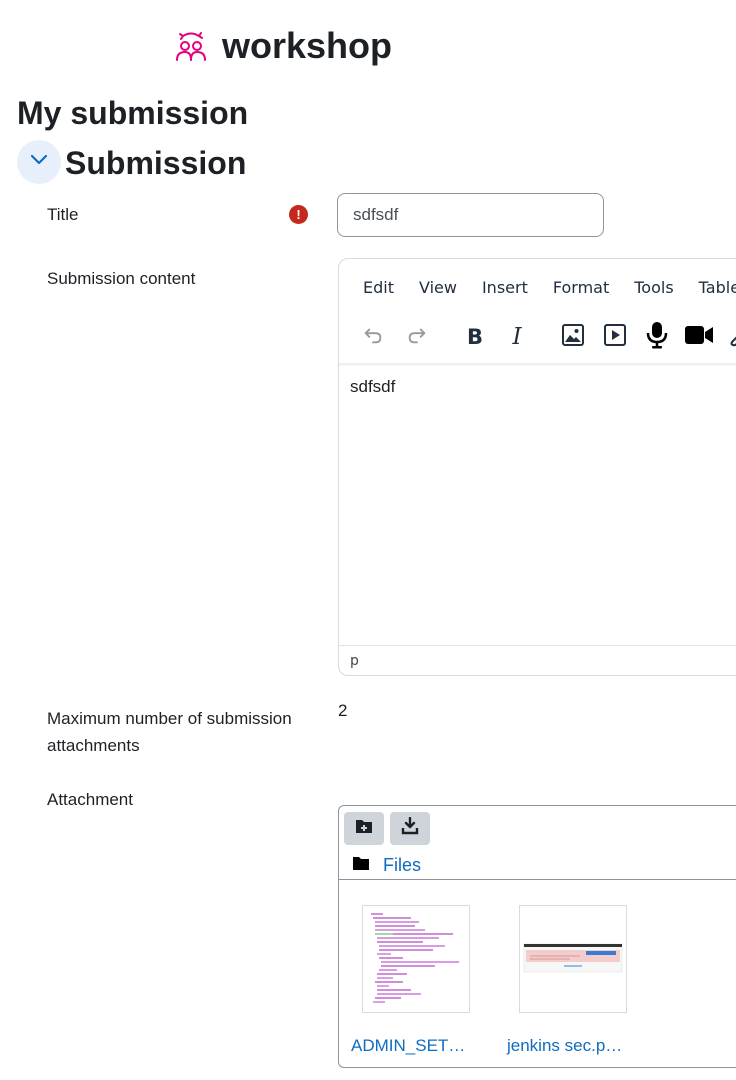  I want to click on section-heading: Submission, so click(156, 163).